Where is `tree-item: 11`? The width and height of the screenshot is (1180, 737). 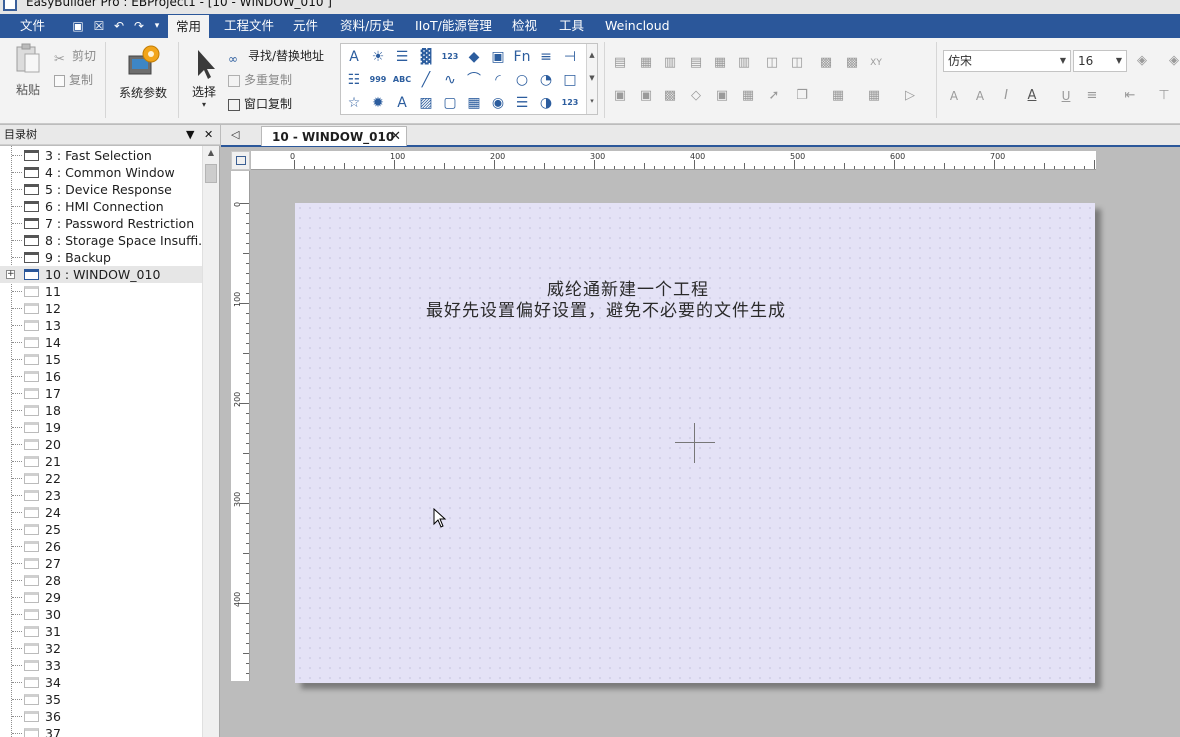
tree-item: 11 is located at coordinates (101, 291).